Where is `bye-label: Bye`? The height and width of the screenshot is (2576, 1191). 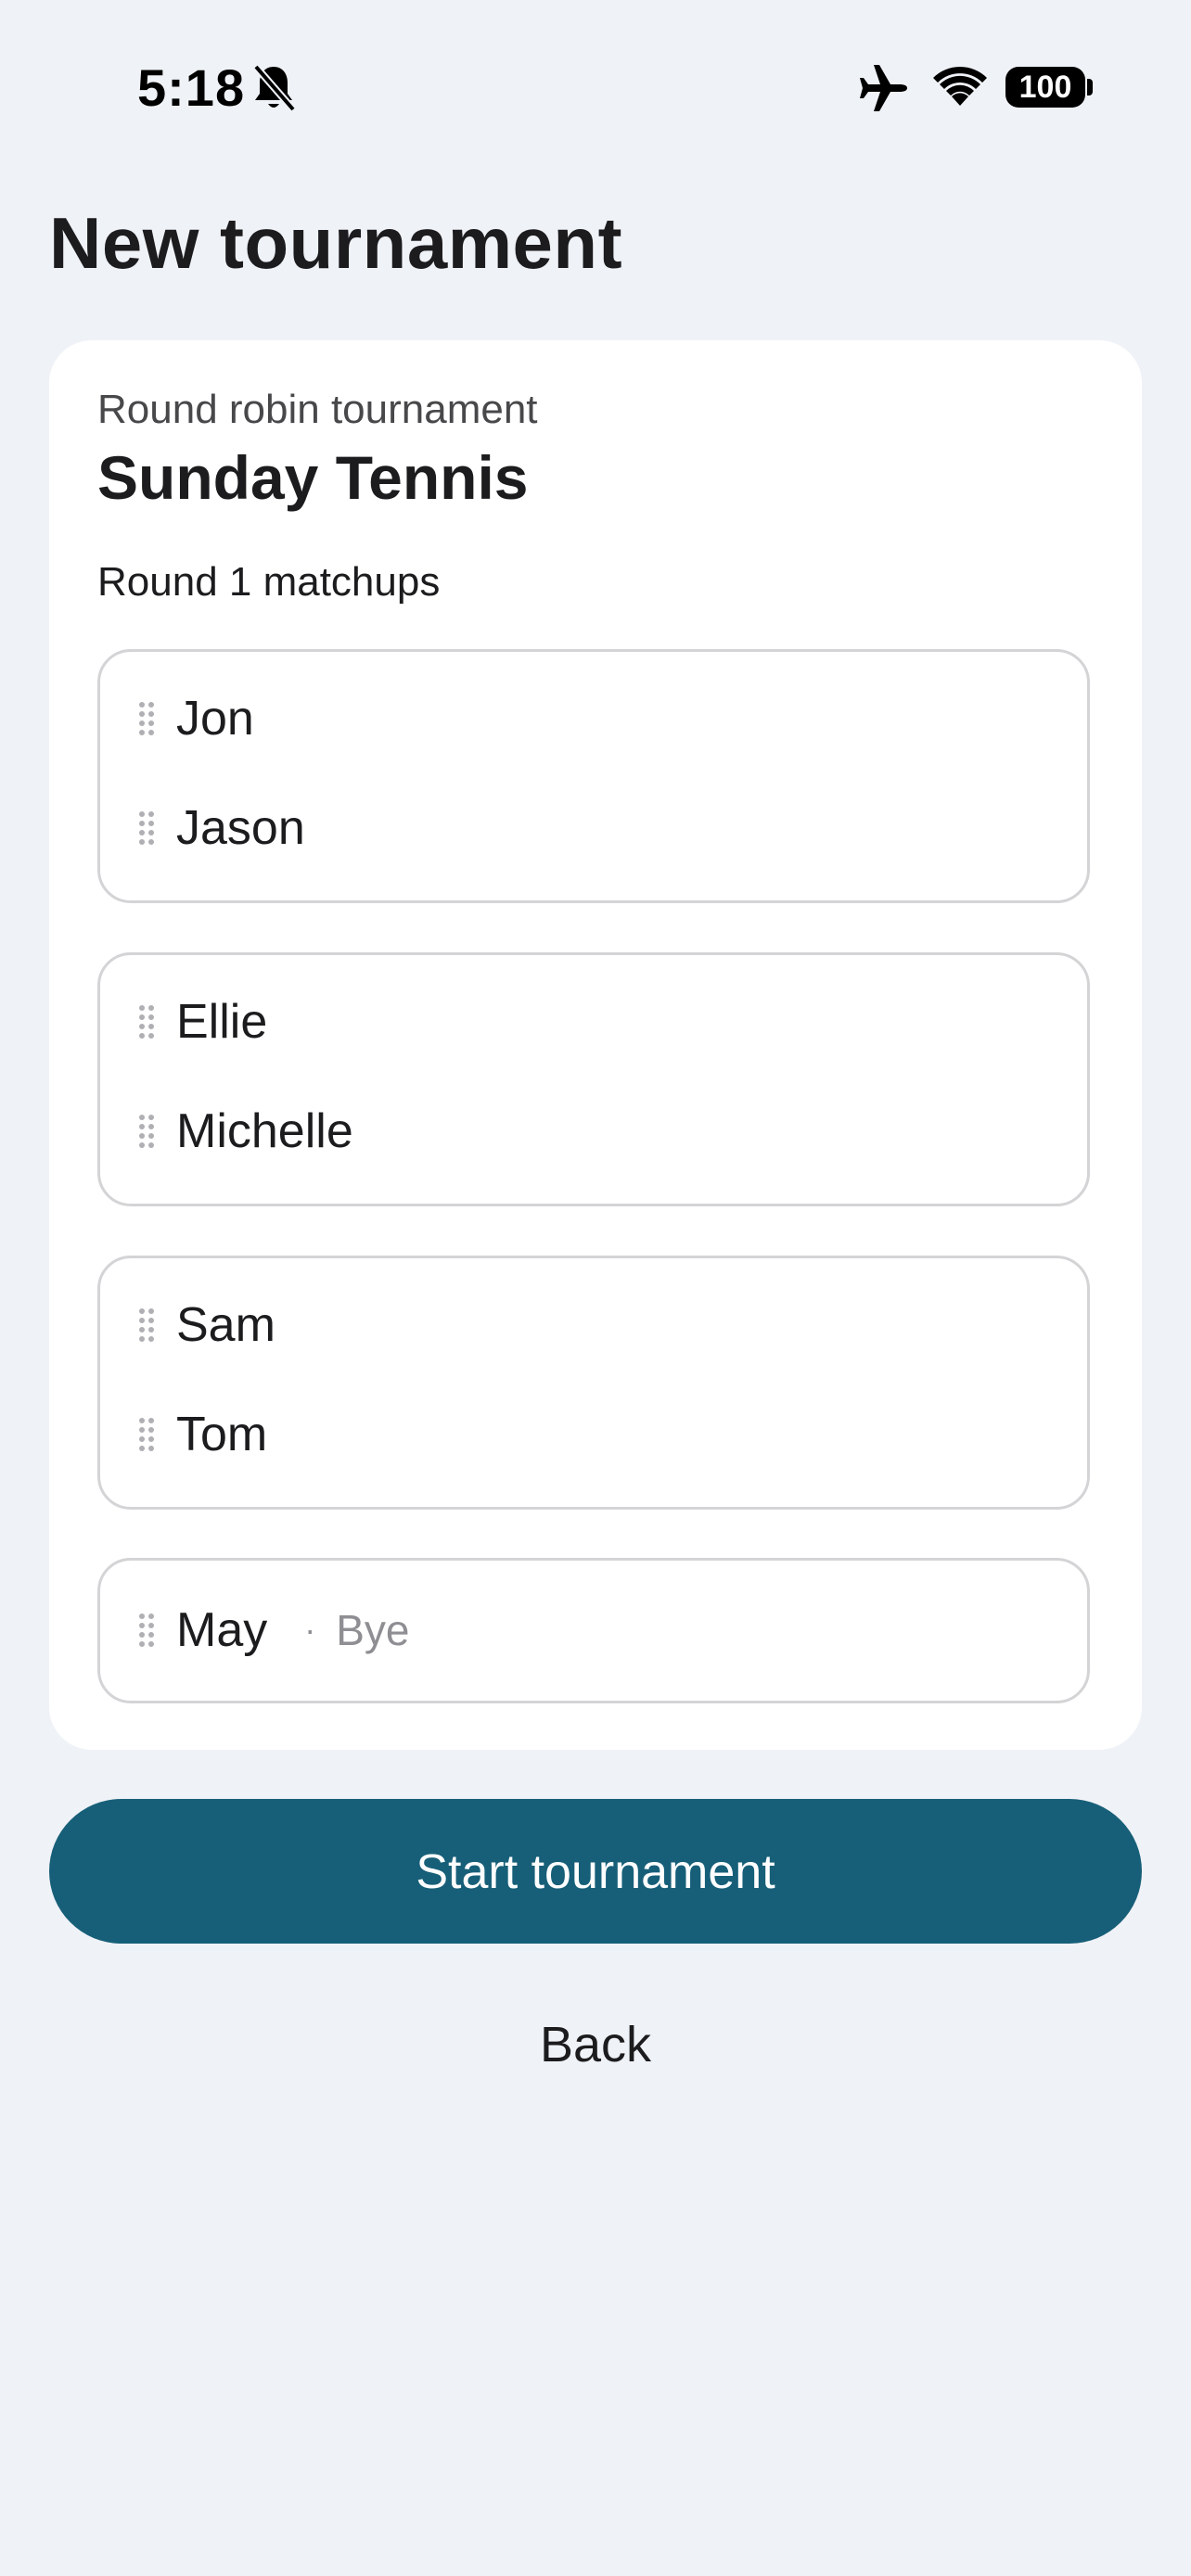
bye-label: Bye is located at coordinates (373, 1630).